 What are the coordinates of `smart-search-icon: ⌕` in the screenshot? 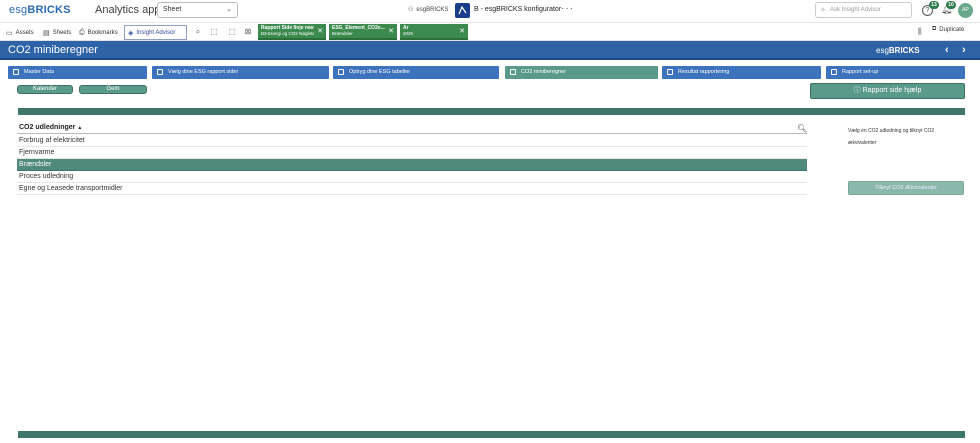 It's located at (198, 32).